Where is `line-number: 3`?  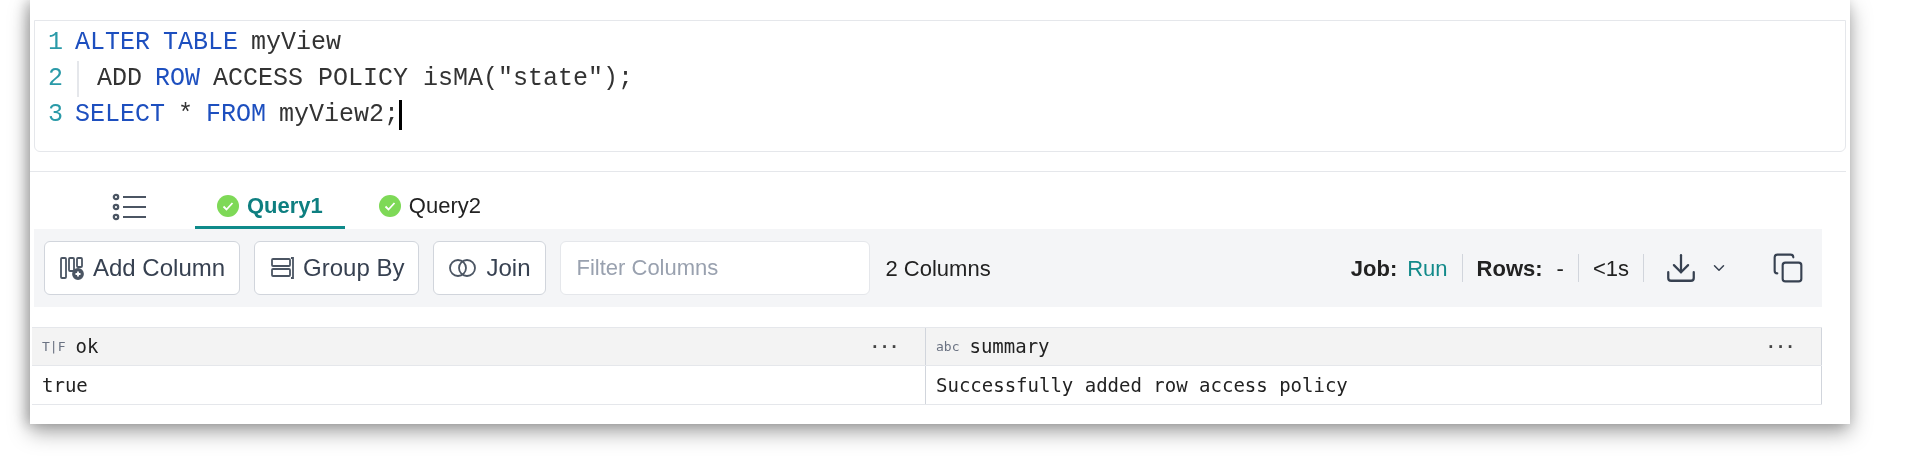
line-number: 3 is located at coordinates (55, 115).